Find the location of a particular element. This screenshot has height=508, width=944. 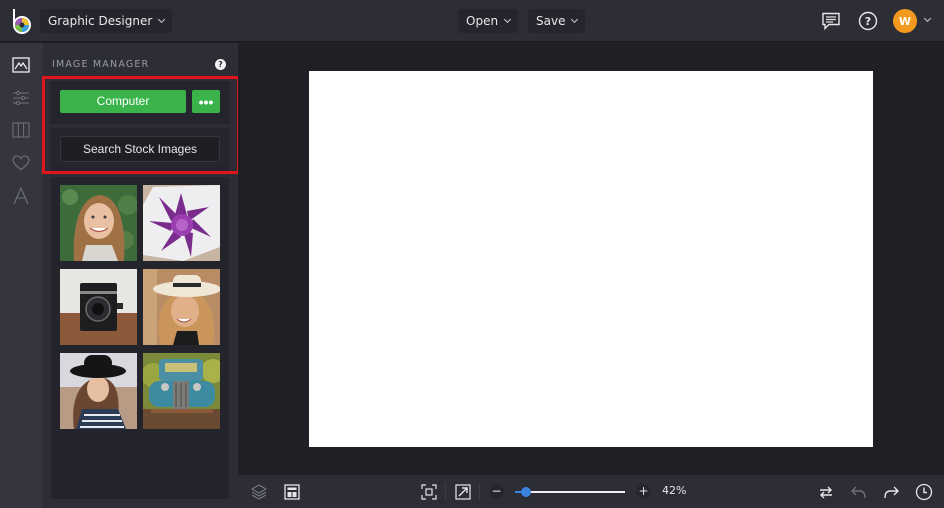

layout-icon is located at coordinates (292, 492).